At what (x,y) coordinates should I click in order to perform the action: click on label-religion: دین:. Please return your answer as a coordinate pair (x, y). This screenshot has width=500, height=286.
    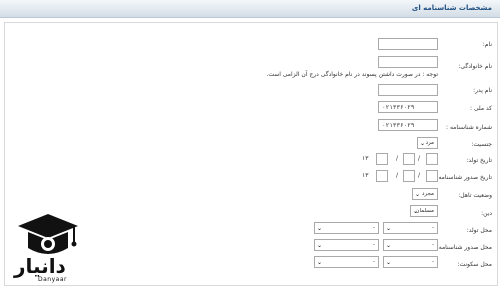
    Looking at the image, I should click on (486, 213).